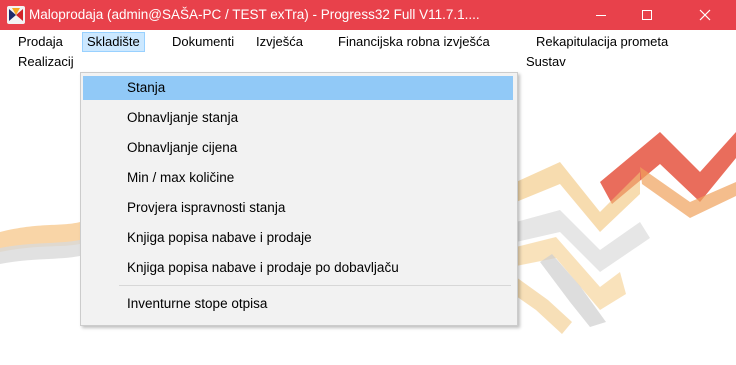  What do you see at coordinates (181, 177) in the screenshot?
I see `dropdown-item-label: Min / max količine` at bounding box center [181, 177].